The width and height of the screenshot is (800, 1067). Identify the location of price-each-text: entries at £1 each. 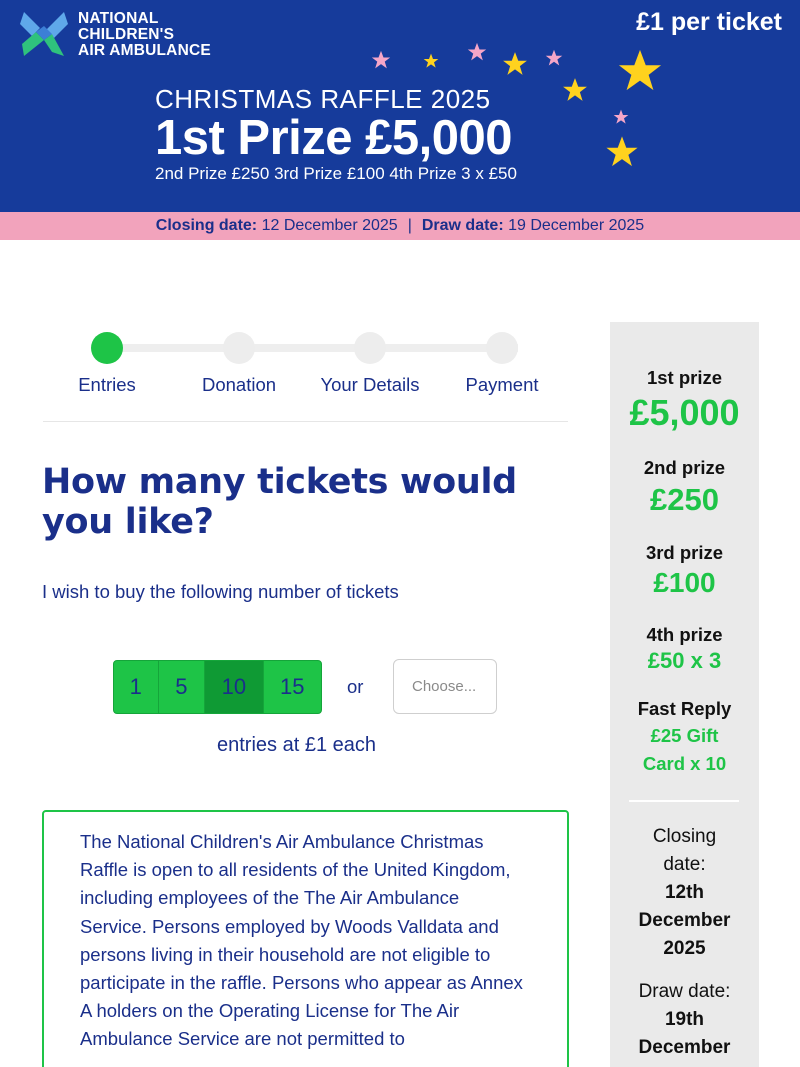
(296, 745).